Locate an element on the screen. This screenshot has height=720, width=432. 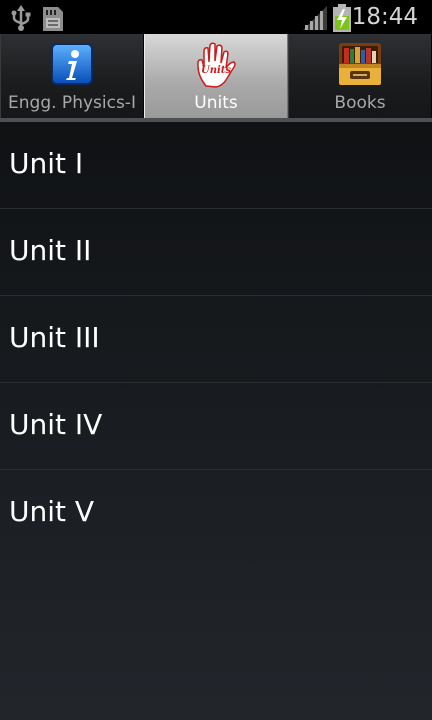
tab-bar: Engg. Physics-I Units Units Books is located at coordinates (216, 77).